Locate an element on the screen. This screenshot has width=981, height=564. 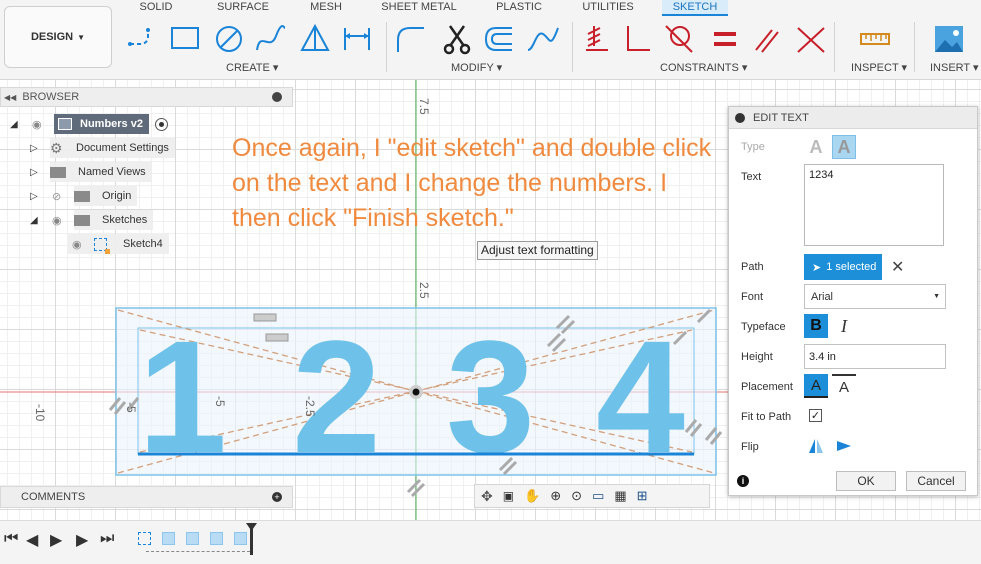
tree-row-document: ◢ ◉ Numbers v2 is located at coordinates (89, 124).